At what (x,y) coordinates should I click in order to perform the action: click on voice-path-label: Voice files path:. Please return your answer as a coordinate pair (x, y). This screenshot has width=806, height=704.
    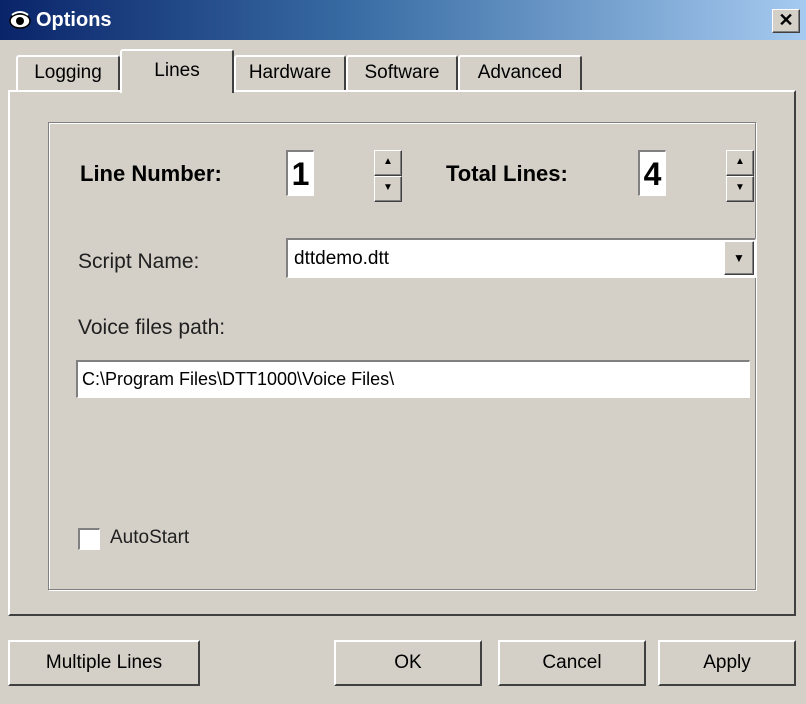
    Looking at the image, I should click on (152, 327).